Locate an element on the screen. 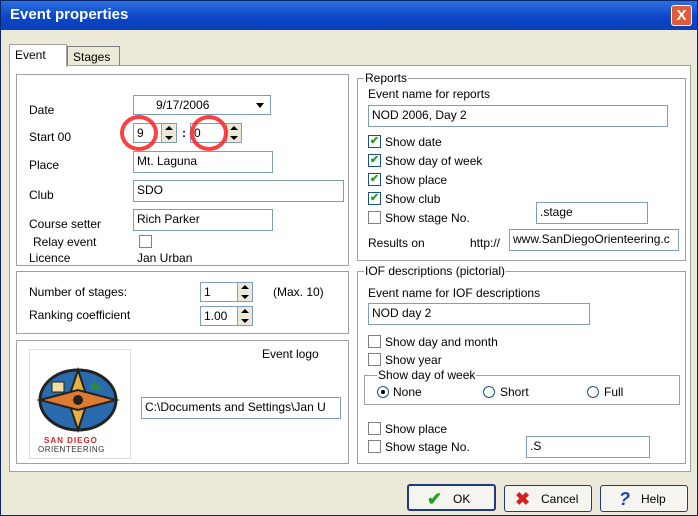  event-logo-label: Event logo is located at coordinates (290, 354).